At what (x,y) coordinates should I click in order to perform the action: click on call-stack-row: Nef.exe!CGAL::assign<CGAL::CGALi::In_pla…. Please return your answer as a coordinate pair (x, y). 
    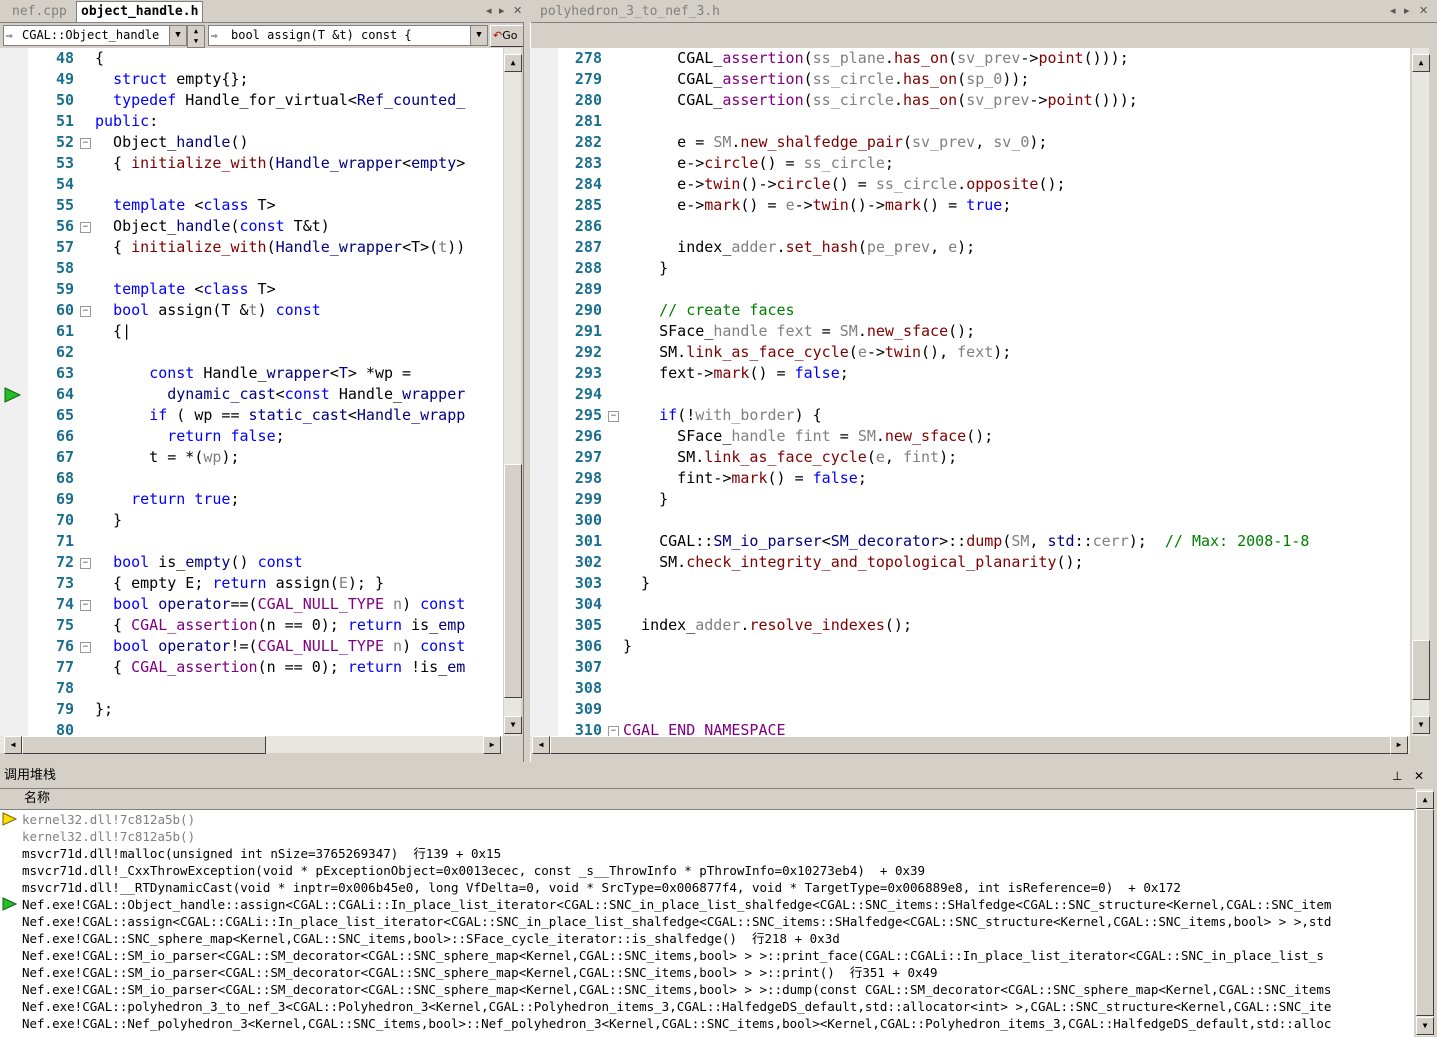
    Looking at the image, I should click on (676, 921).